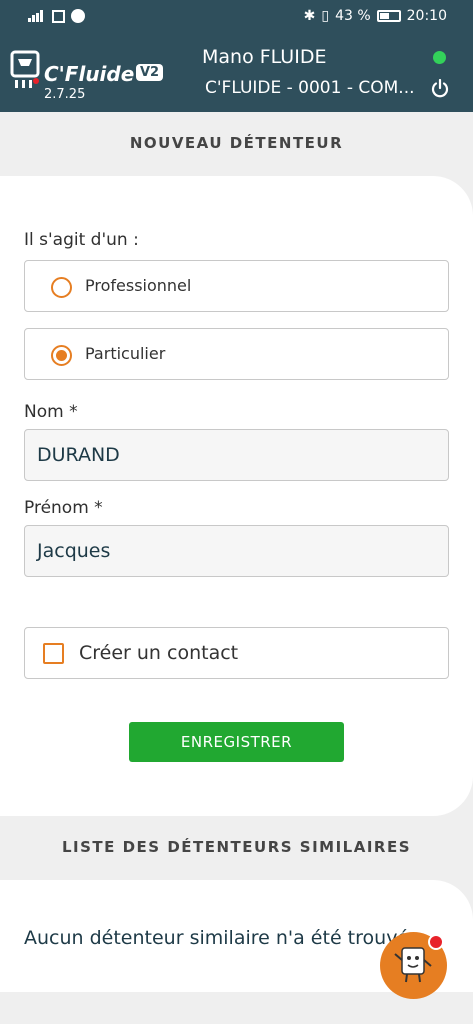 This screenshot has height=1024, width=473. I want to click on status-bar: ✱ ▯ 43 % 20:10, so click(236, 17).